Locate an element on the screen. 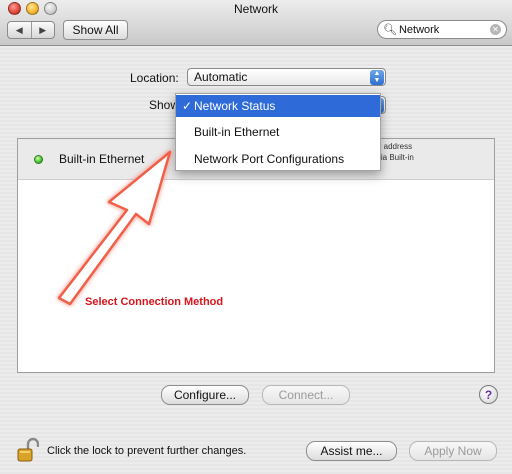 The height and width of the screenshot is (474, 512). back-forward-control: ◀ ▶ is located at coordinates (31, 30).